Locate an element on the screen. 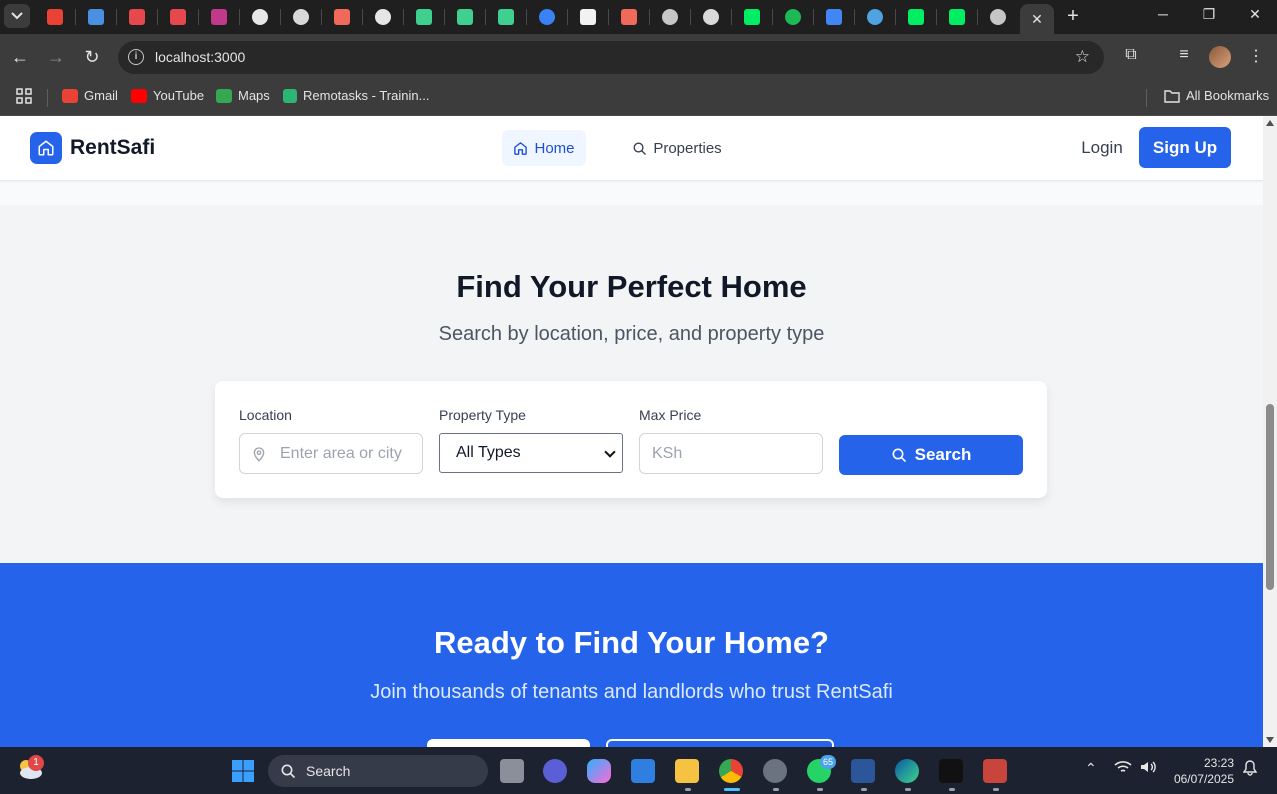 This screenshot has height=794, width=1277. tab-search-button is located at coordinates (17, 16).